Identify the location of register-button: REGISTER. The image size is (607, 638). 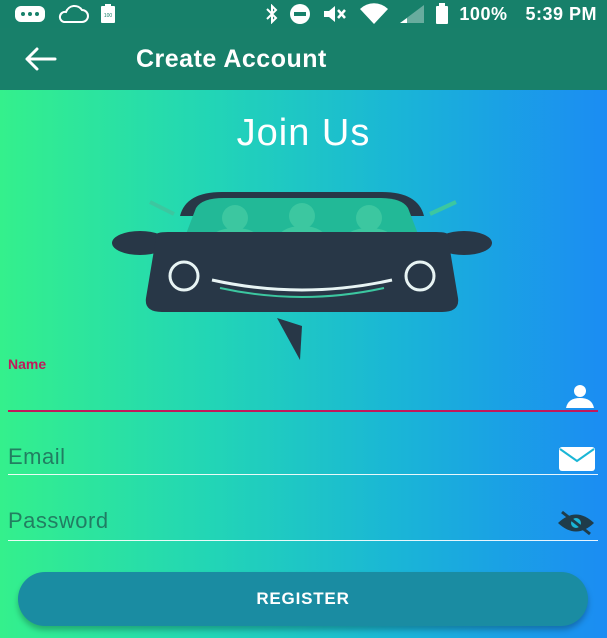
(303, 599).